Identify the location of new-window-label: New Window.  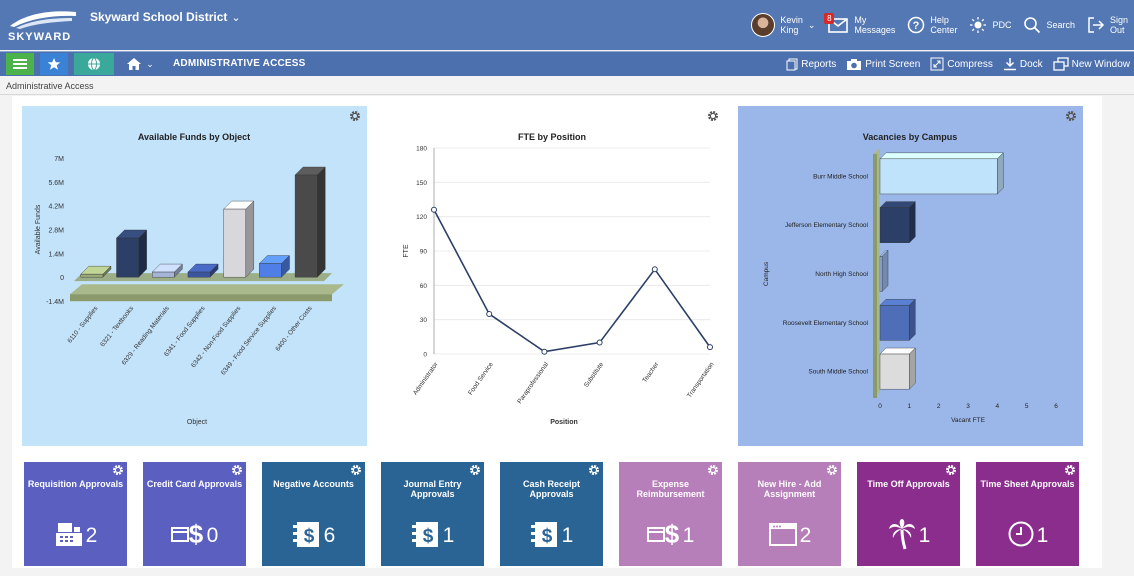
(1100, 64).